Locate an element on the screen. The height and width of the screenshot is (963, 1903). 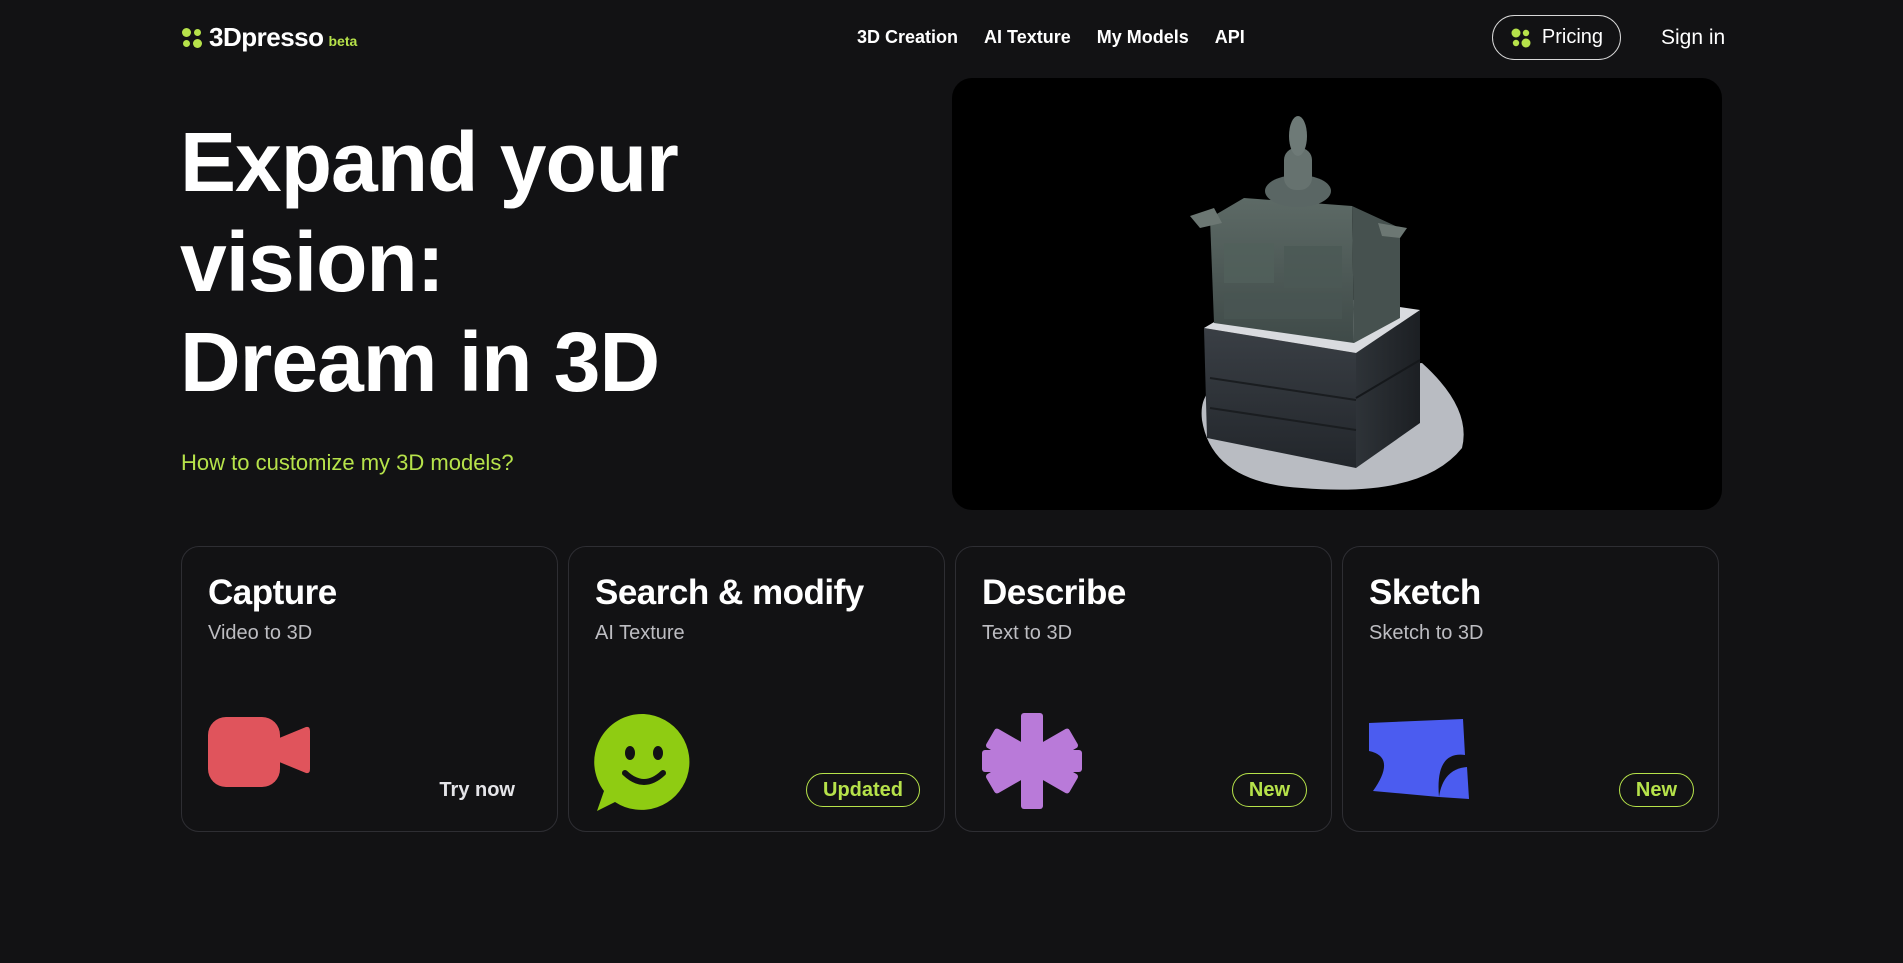
try-now-button: Try now is located at coordinates (477, 790).